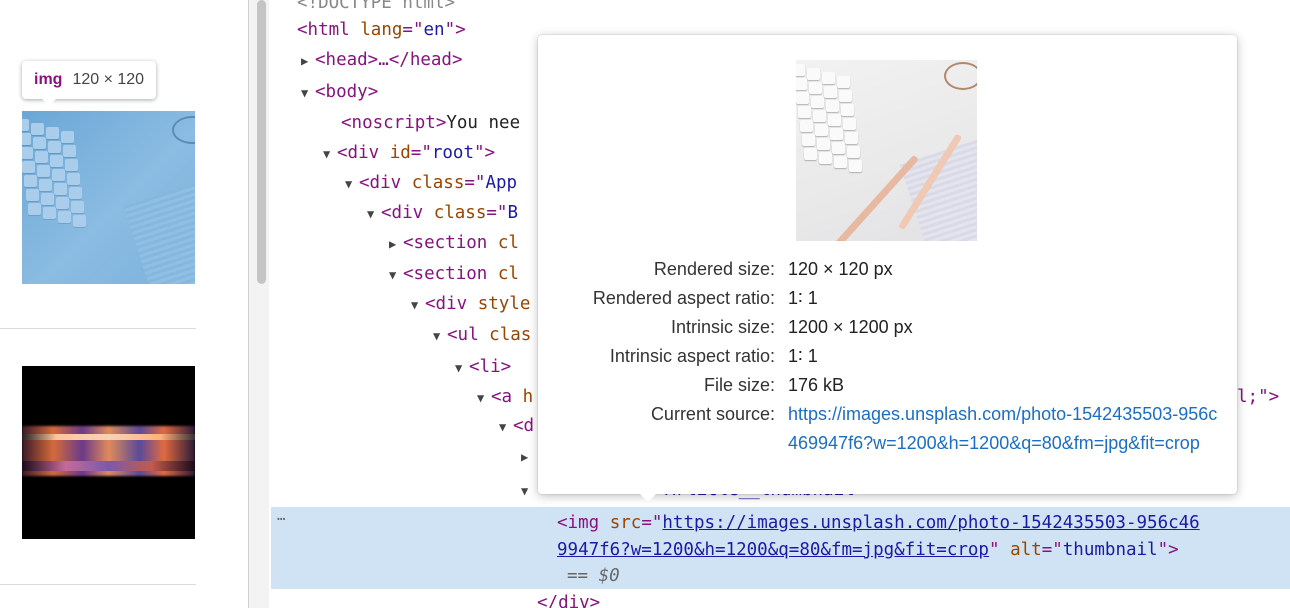 Image resolution: width=1290 pixels, height=608 pixels. Describe the element at coordinates (460, 213) in the screenshot. I see `attr-name: class` at that location.